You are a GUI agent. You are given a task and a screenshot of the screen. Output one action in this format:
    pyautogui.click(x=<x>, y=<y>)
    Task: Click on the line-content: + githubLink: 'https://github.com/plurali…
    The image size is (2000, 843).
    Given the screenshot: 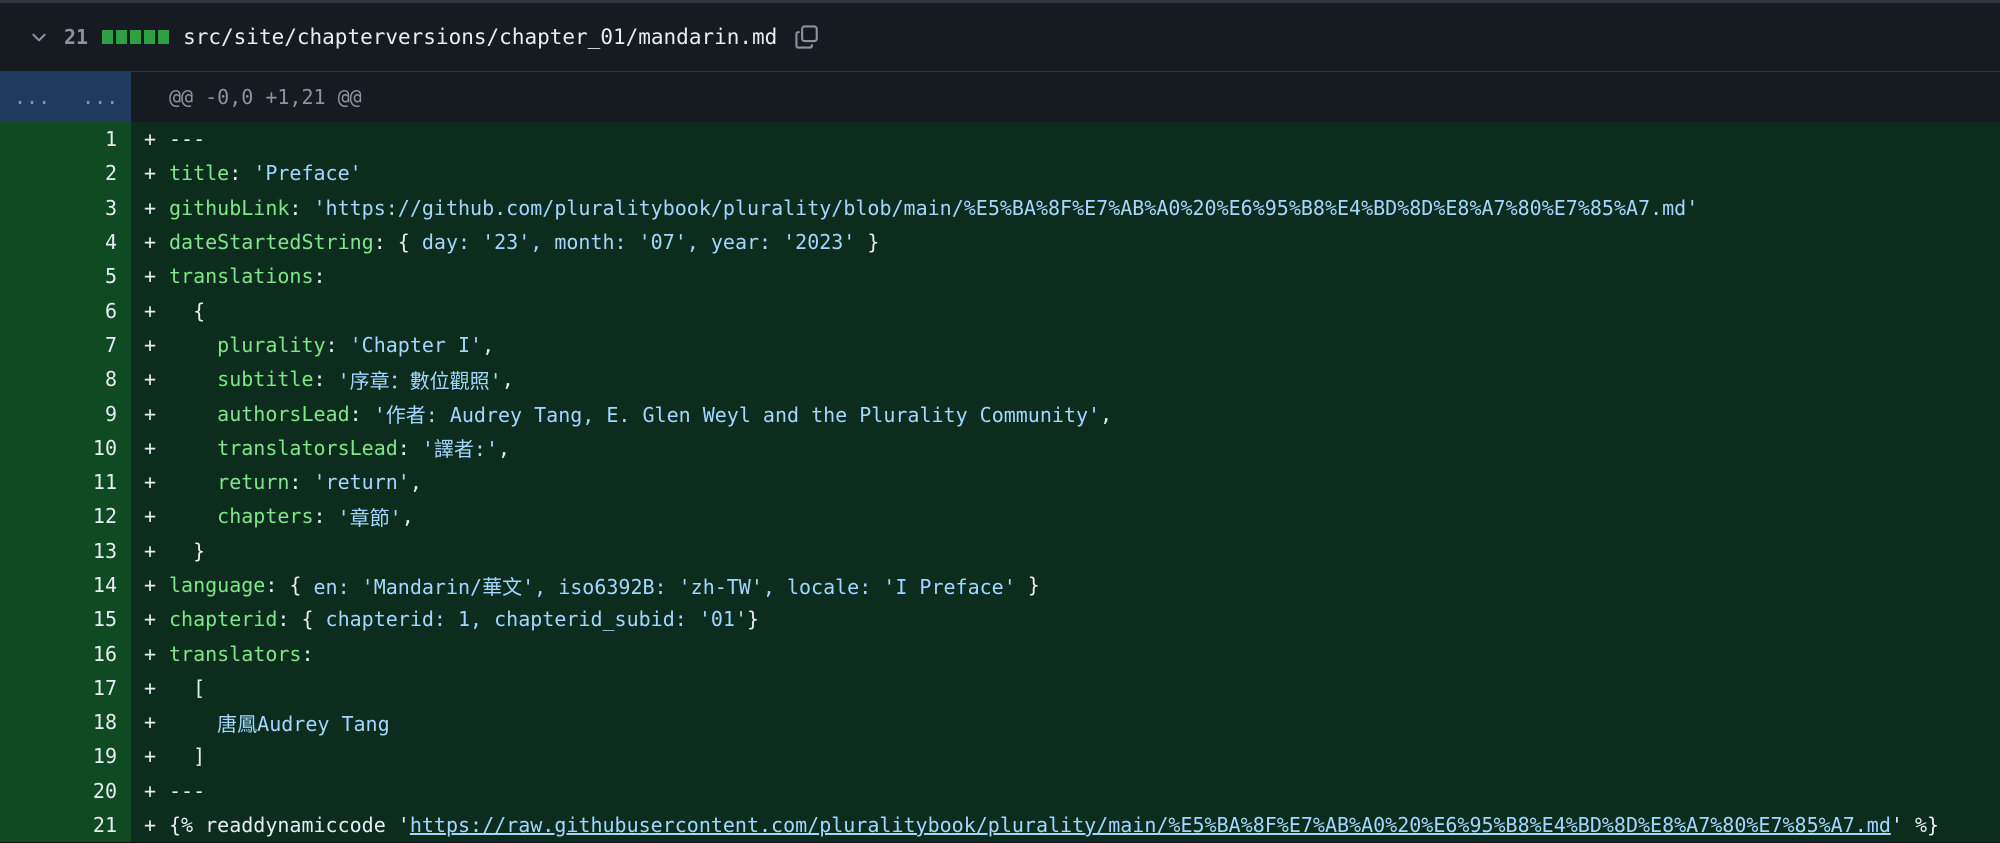 What is the action you would take?
    pyautogui.click(x=1065, y=207)
    